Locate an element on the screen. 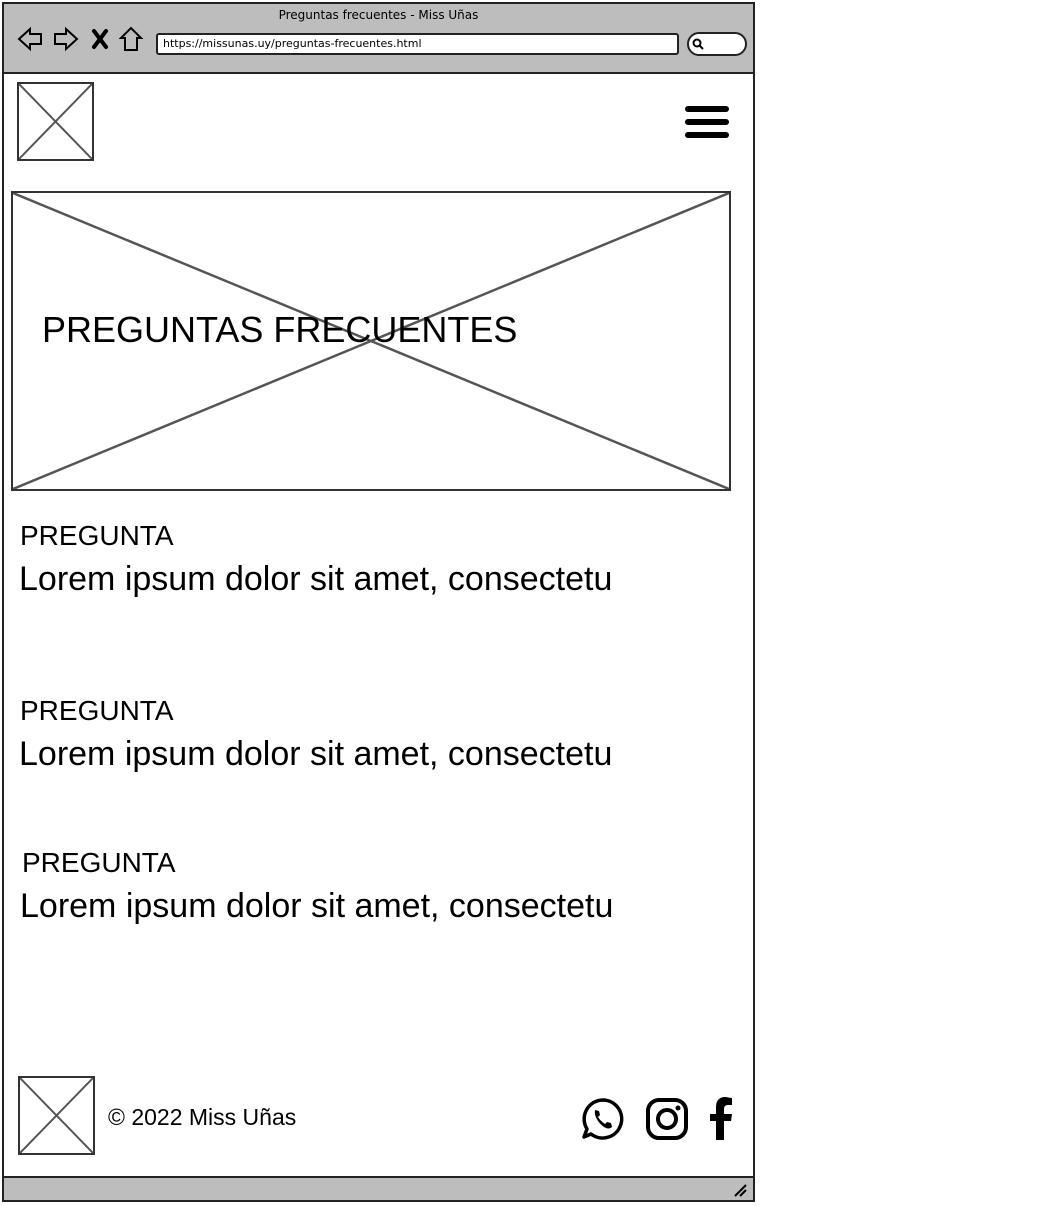 The width and height of the screenshot is (1059, 1206). resize-grip-icon is located at coordinates (740, 1190).